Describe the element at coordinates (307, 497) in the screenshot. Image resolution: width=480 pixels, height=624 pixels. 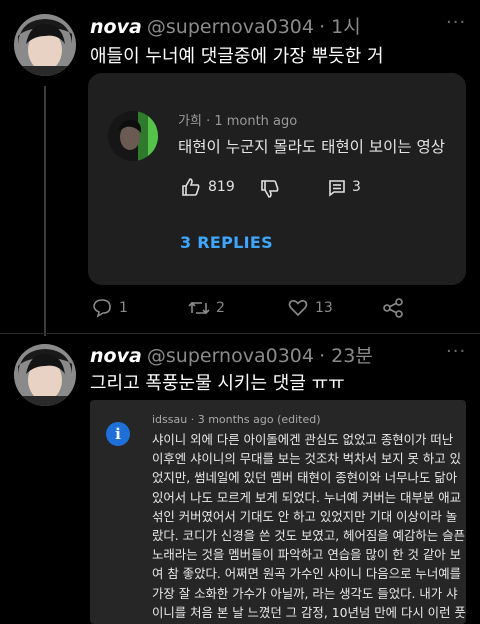
I see `comment-line: 있어서 나도 모르게 보게 되었다. 누너예 커버는 대부분 애교` at that location.